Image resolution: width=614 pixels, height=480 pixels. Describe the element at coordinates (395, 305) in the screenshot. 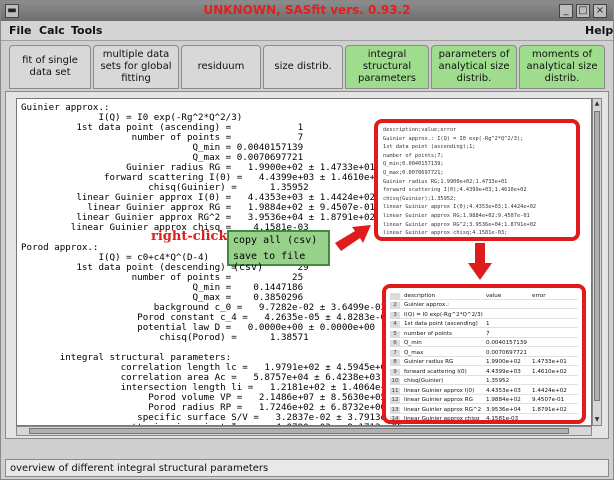

I see `spreadsheet-cell: 2` at that location.